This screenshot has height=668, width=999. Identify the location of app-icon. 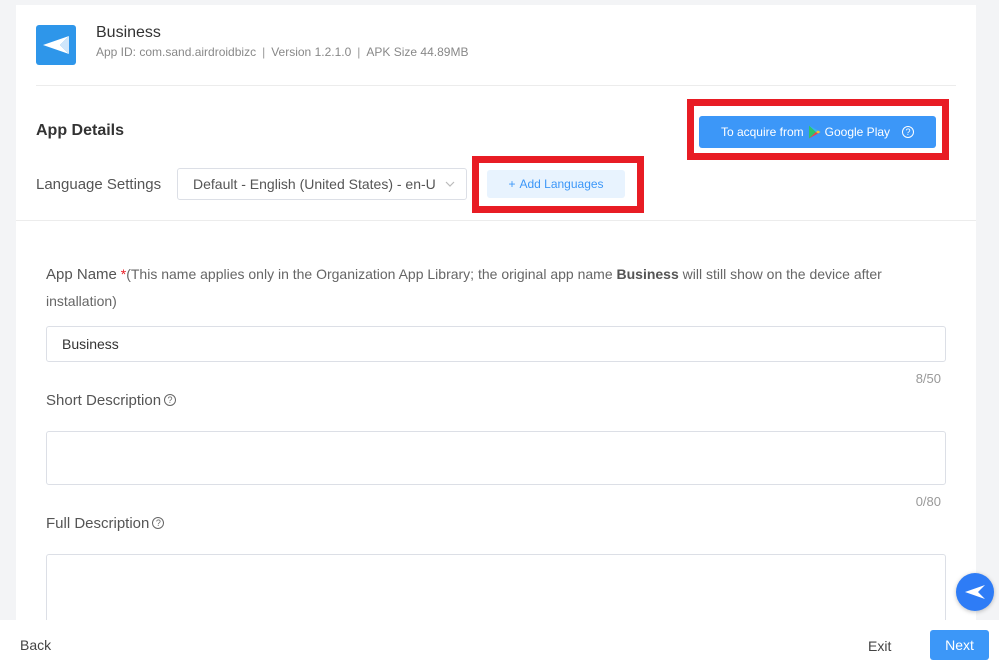
(56, 45).